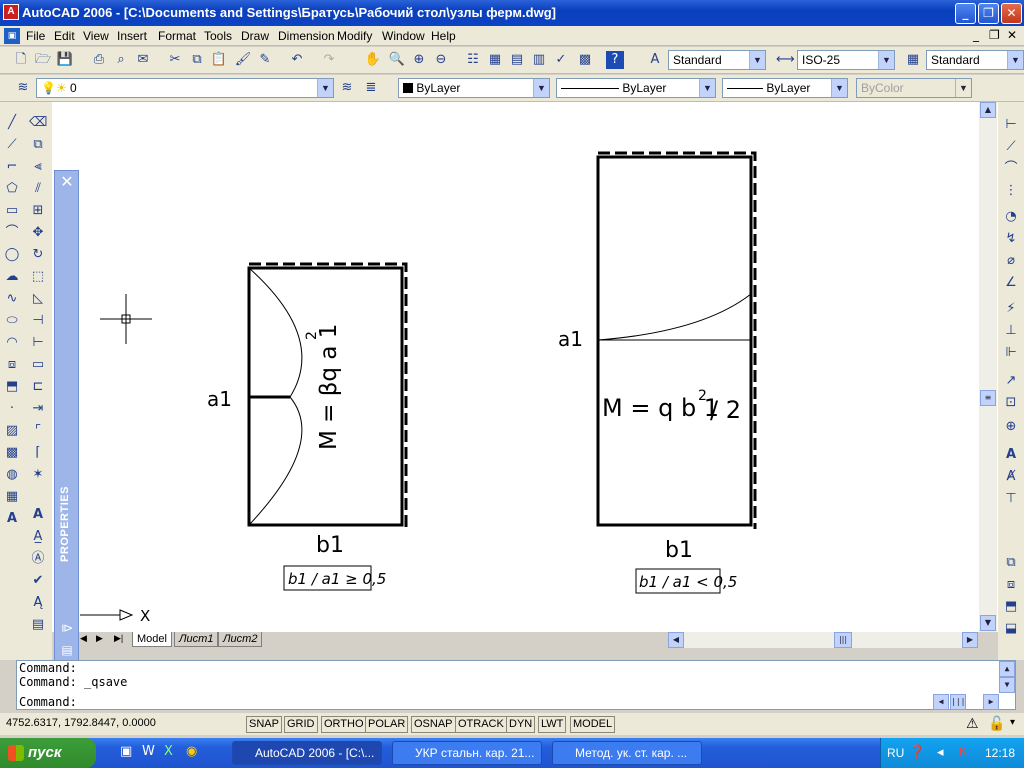  I want to click on menu-edit: Edit, so click(64, 36).